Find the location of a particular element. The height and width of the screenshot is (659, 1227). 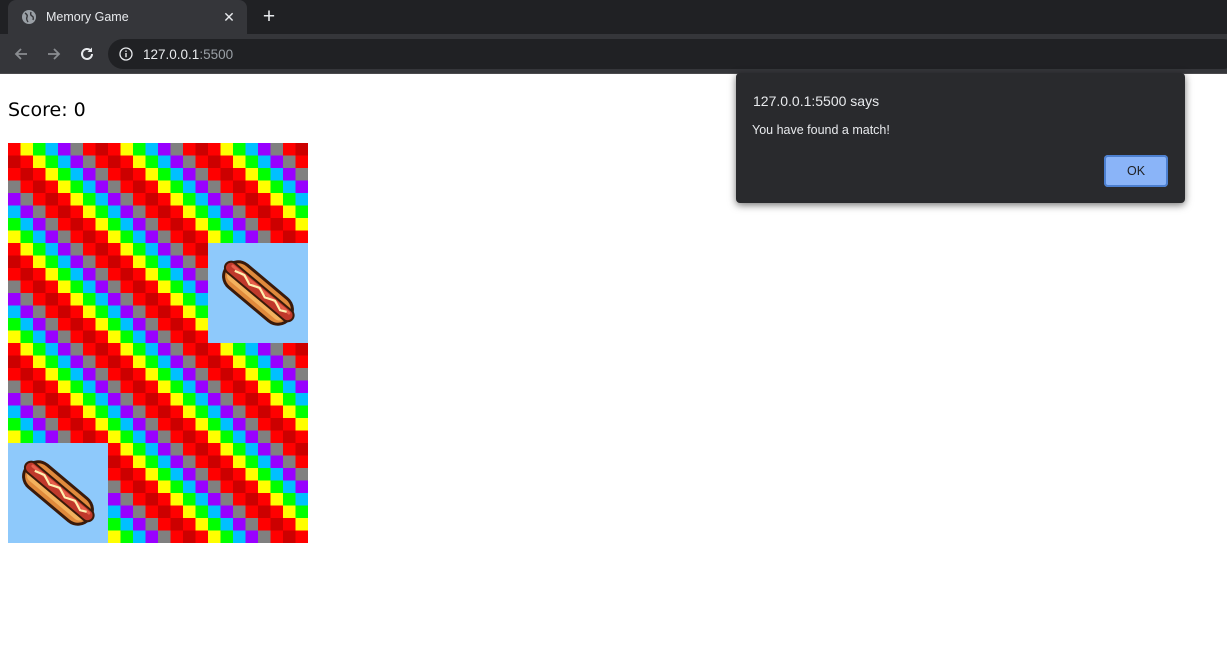

address-bar: 127.0.0.1:5500 is located at coordinates (667, 54).